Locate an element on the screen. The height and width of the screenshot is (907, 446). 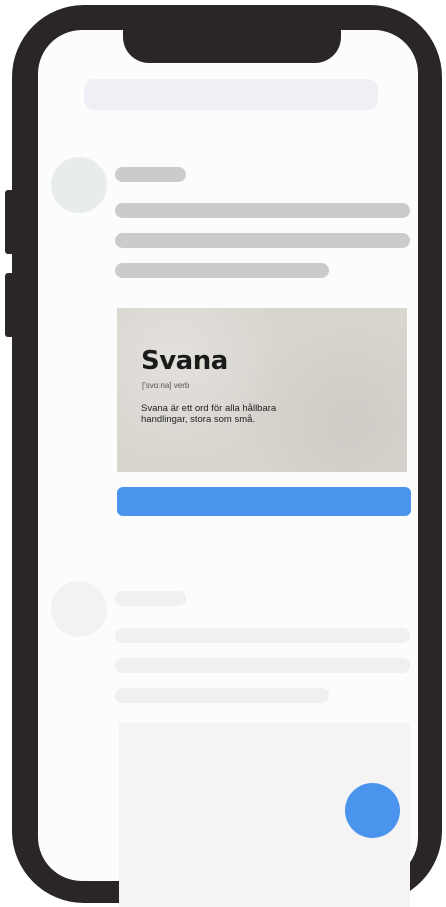
phone-notch is located at coordinates (232, 34).